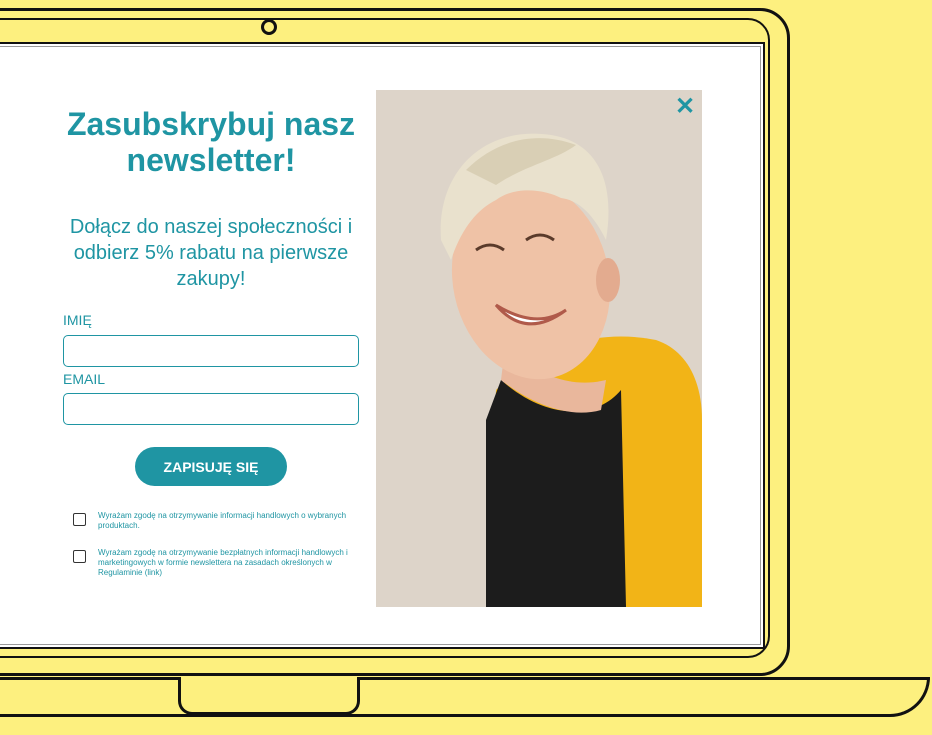 The image size is (932, 735). Describe the element at coordinates (211, 351) in the screenshot. I see `name-input` at that location.